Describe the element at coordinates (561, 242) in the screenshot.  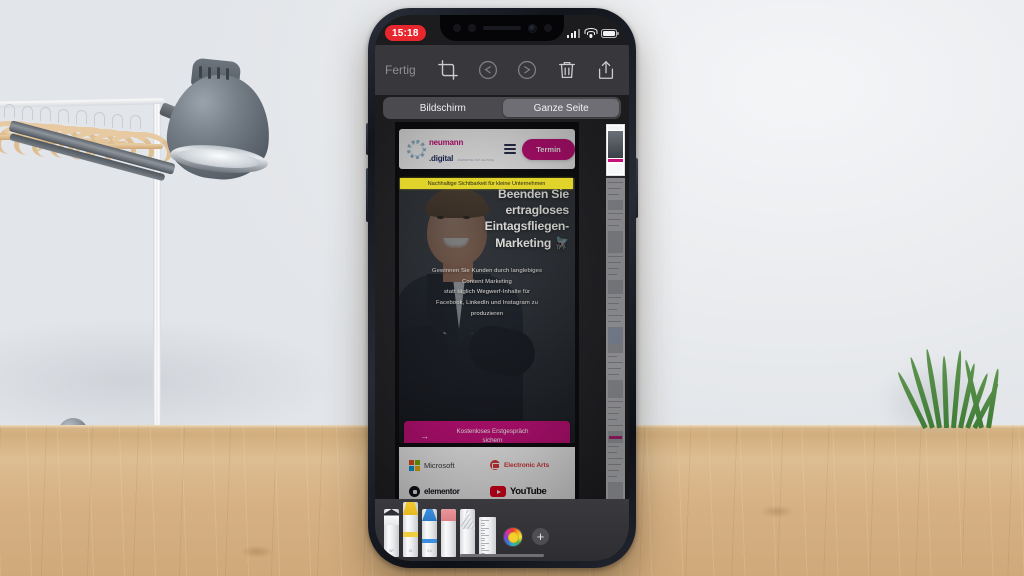
I see `fly-emoji-icon: 🪰` at that location.